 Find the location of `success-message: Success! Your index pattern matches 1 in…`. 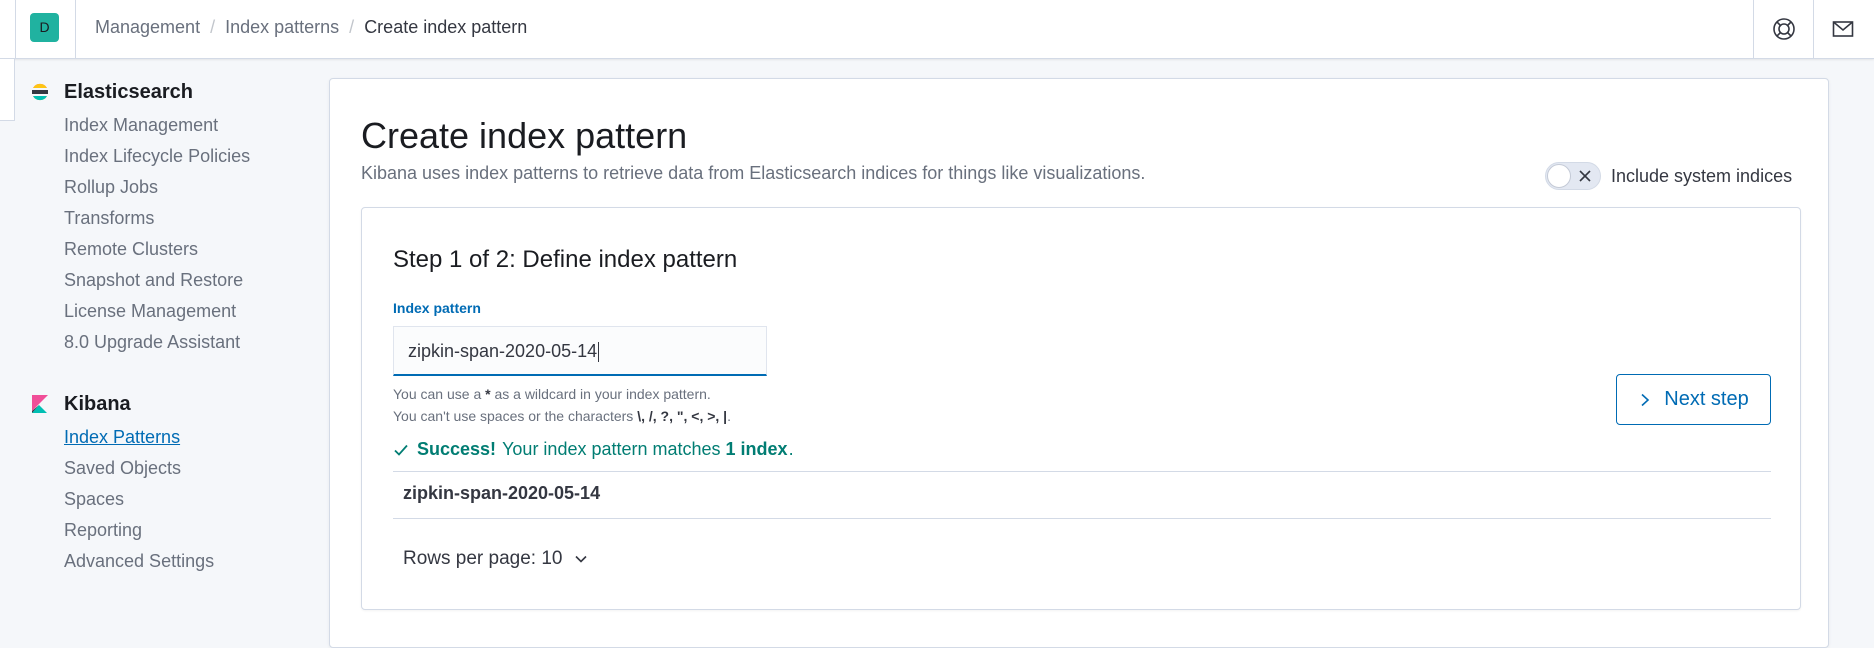

success-message: Success! Your index pattern matches 1 in… is located at coordinates (593, 449).